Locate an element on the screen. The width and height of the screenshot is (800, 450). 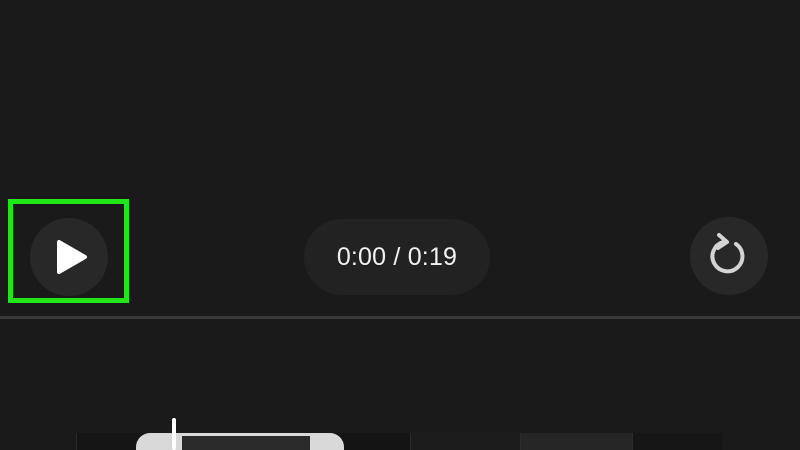
trim-selection is located at coordinates (246, 443).